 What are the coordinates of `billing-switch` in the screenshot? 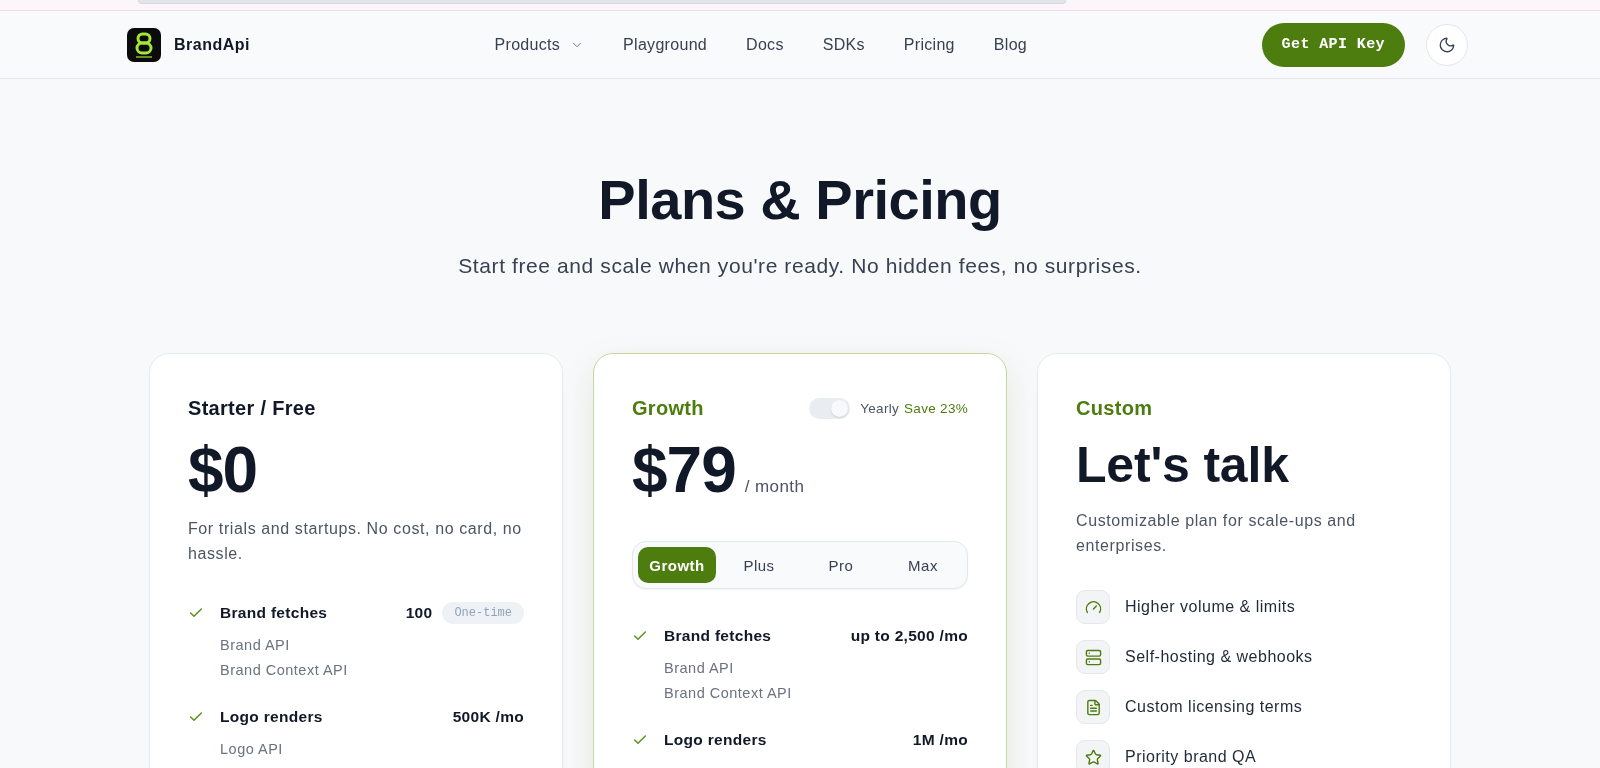 It's located at (830, 408).